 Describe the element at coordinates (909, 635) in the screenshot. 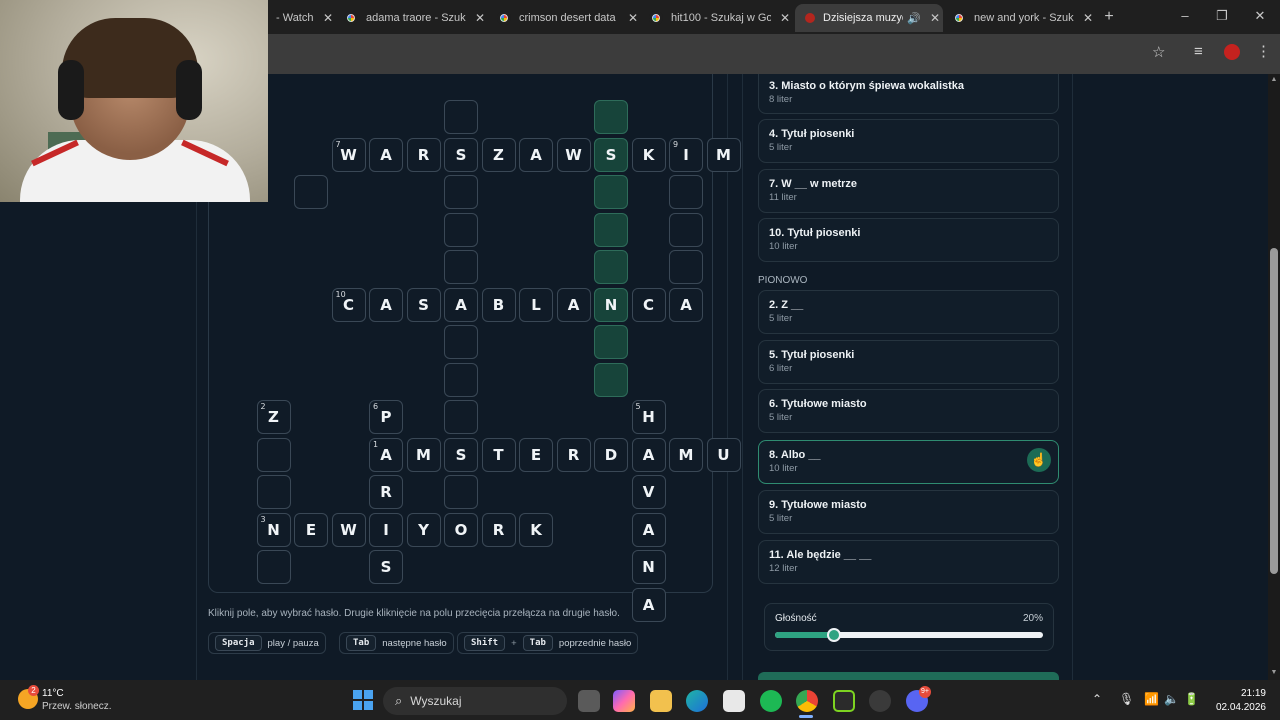

I see `volume-slider` at that location.